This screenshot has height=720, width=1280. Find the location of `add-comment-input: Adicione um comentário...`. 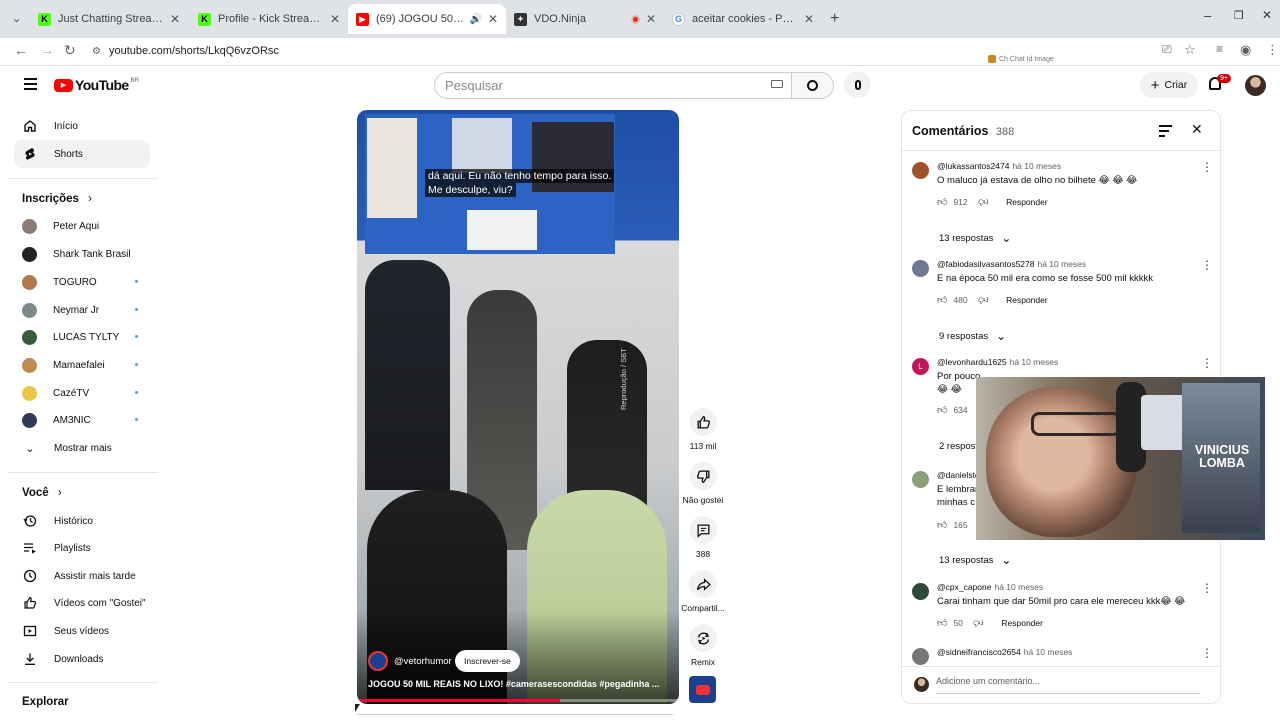

add-comment-input: Adicione um comentário... is located at coordinates (1068, 685).